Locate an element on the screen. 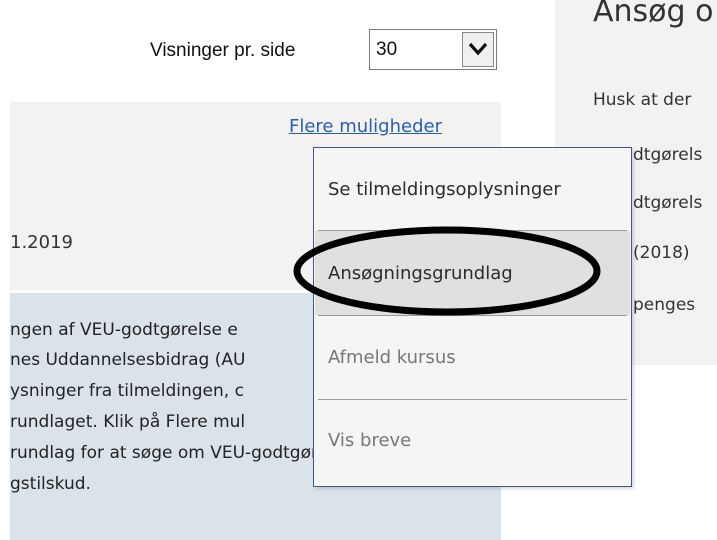 The image size is (717, 540). dropdown-button is located at coordinates (478, 49).